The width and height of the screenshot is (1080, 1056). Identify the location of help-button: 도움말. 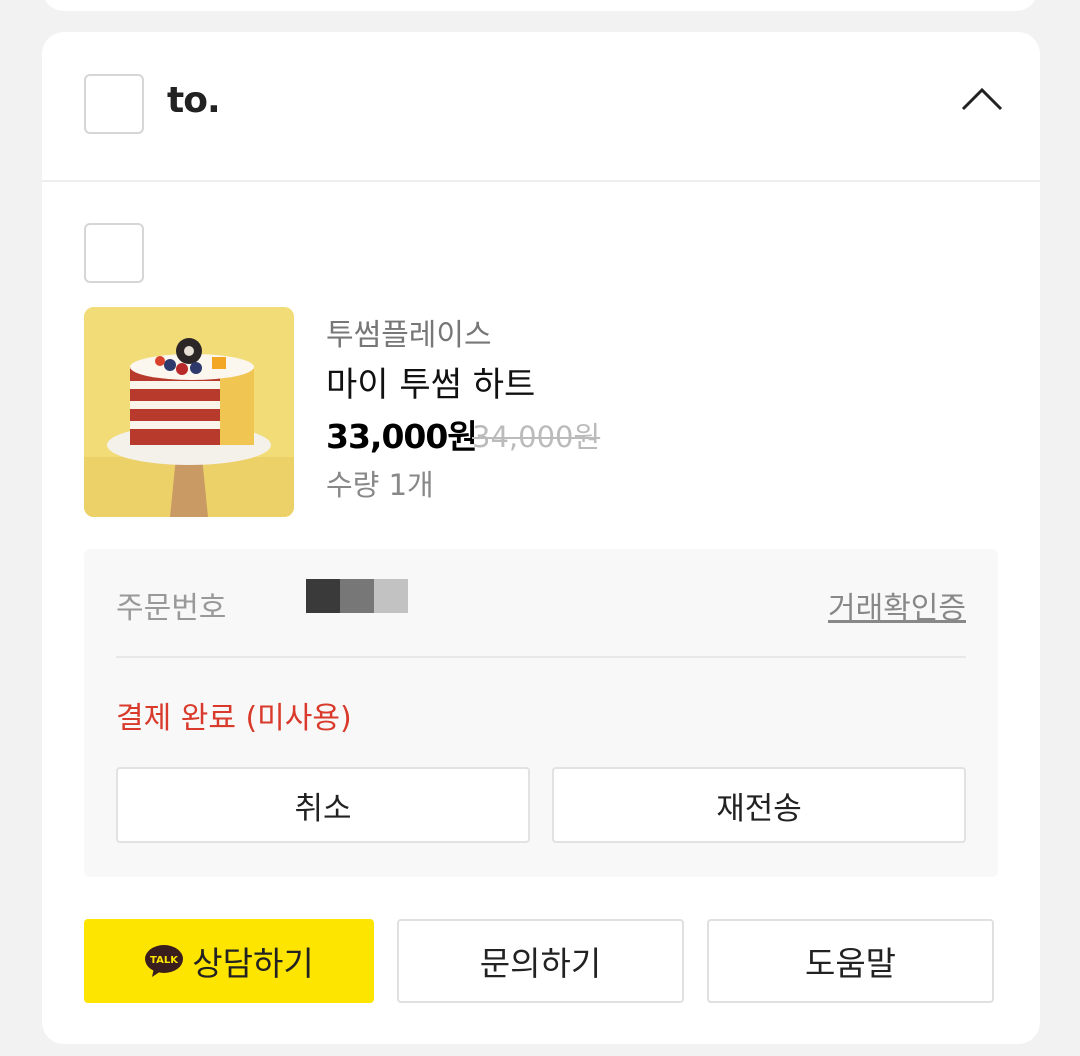
(850, 961).